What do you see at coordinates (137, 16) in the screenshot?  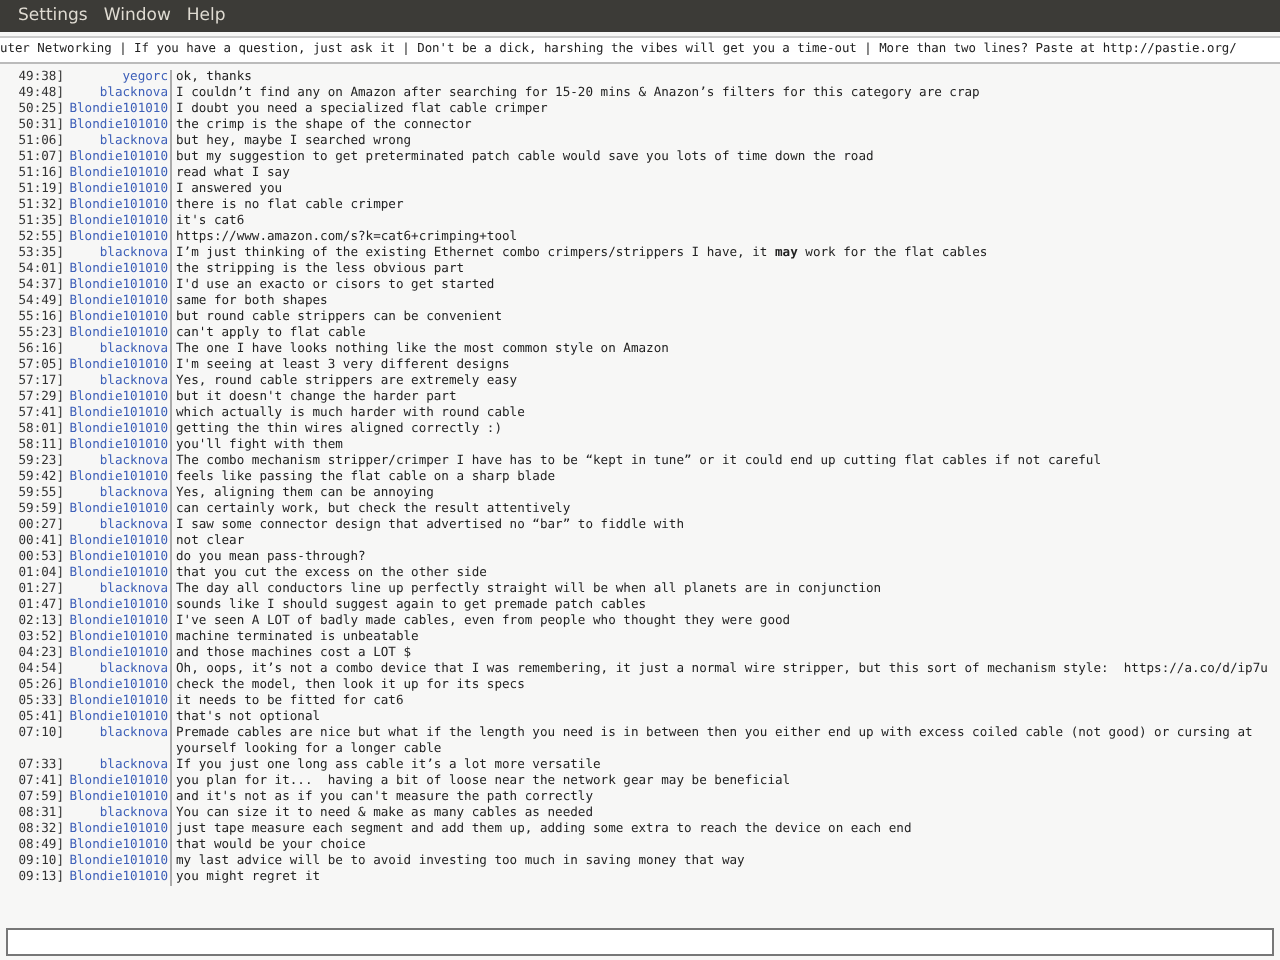 I see `menu-item: Window` at bounding box center [137, 16].